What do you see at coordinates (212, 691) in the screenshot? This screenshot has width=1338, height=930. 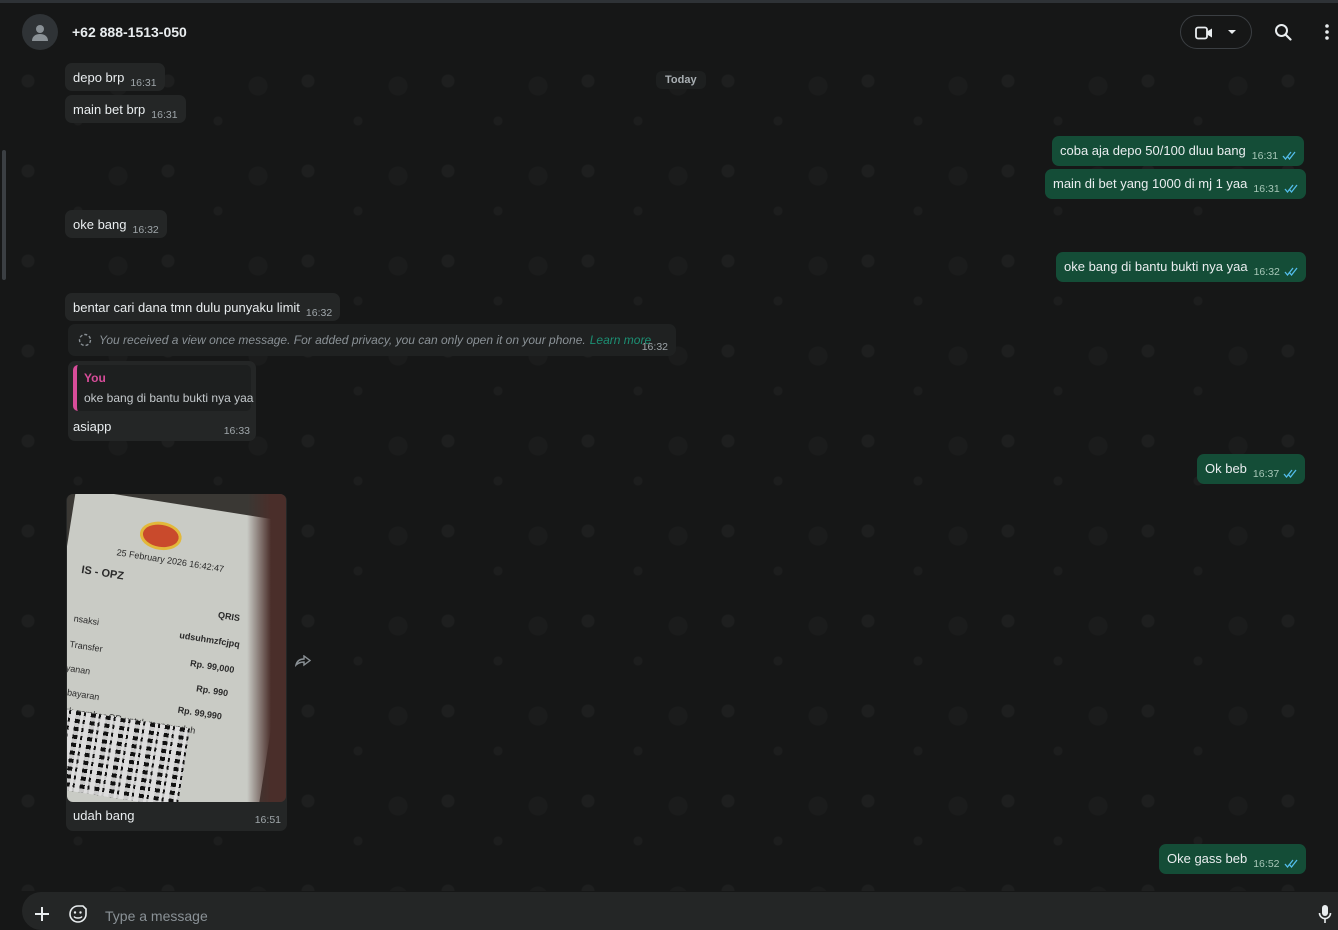 I see `photo-value: Rp. 990` at bounding box center [212, 691].